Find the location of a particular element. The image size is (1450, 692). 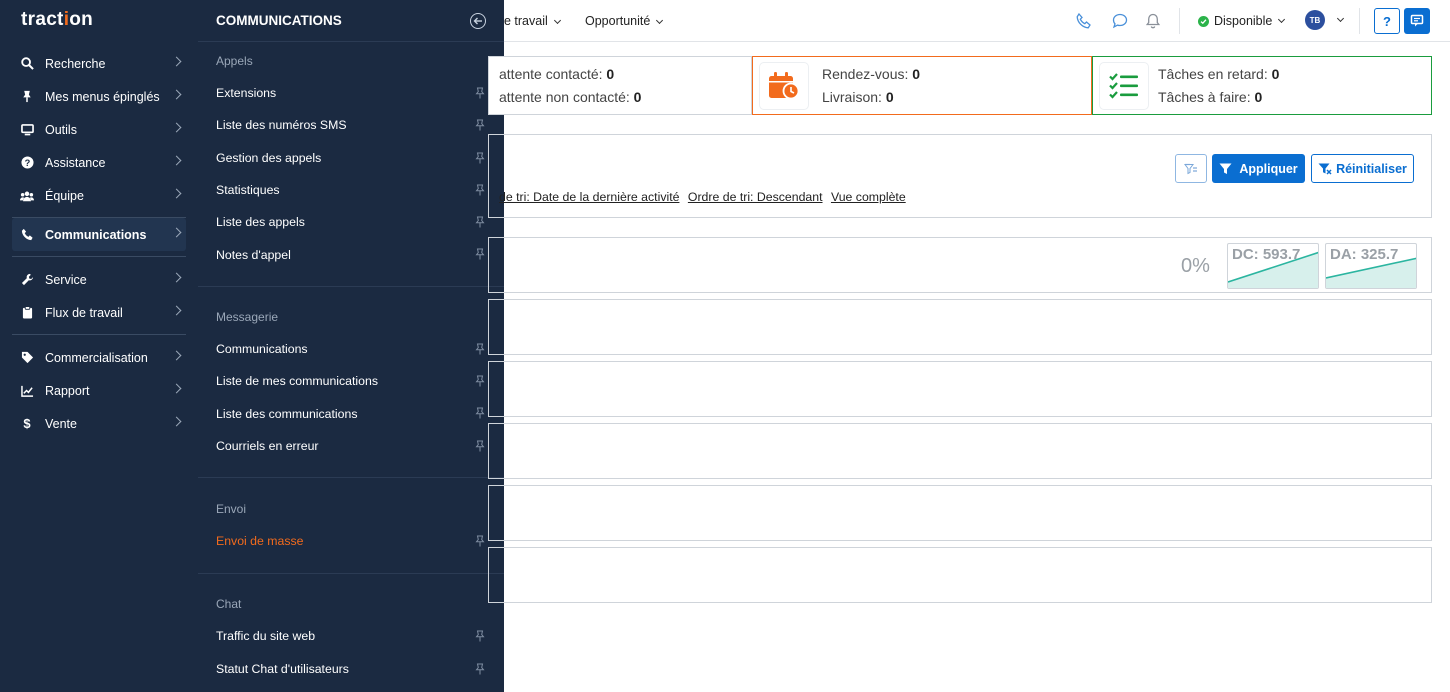

flyout-item-call-management: Gestion des appels is located at coordinates (351, 158).